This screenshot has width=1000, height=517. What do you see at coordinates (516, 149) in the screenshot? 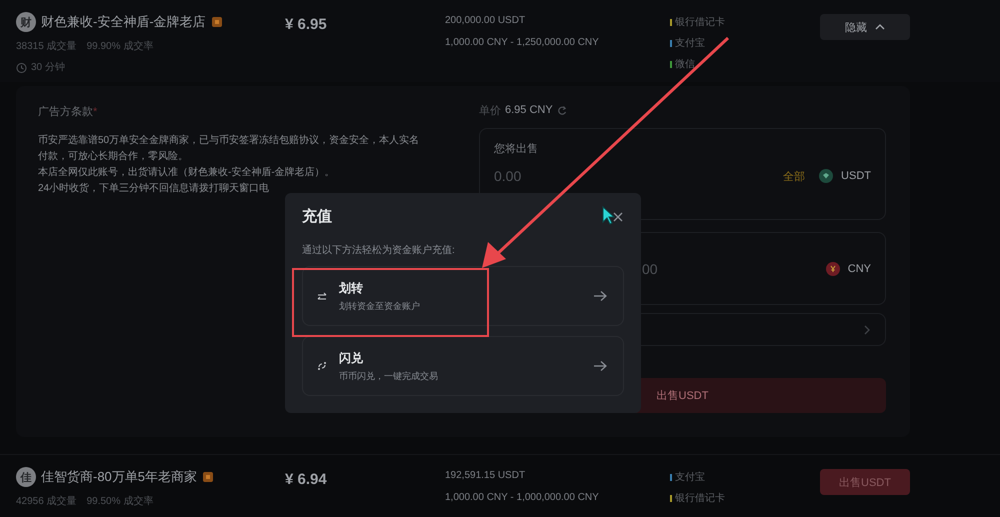
I see `field-label: 您将出售` at bounding box center [516, 149].